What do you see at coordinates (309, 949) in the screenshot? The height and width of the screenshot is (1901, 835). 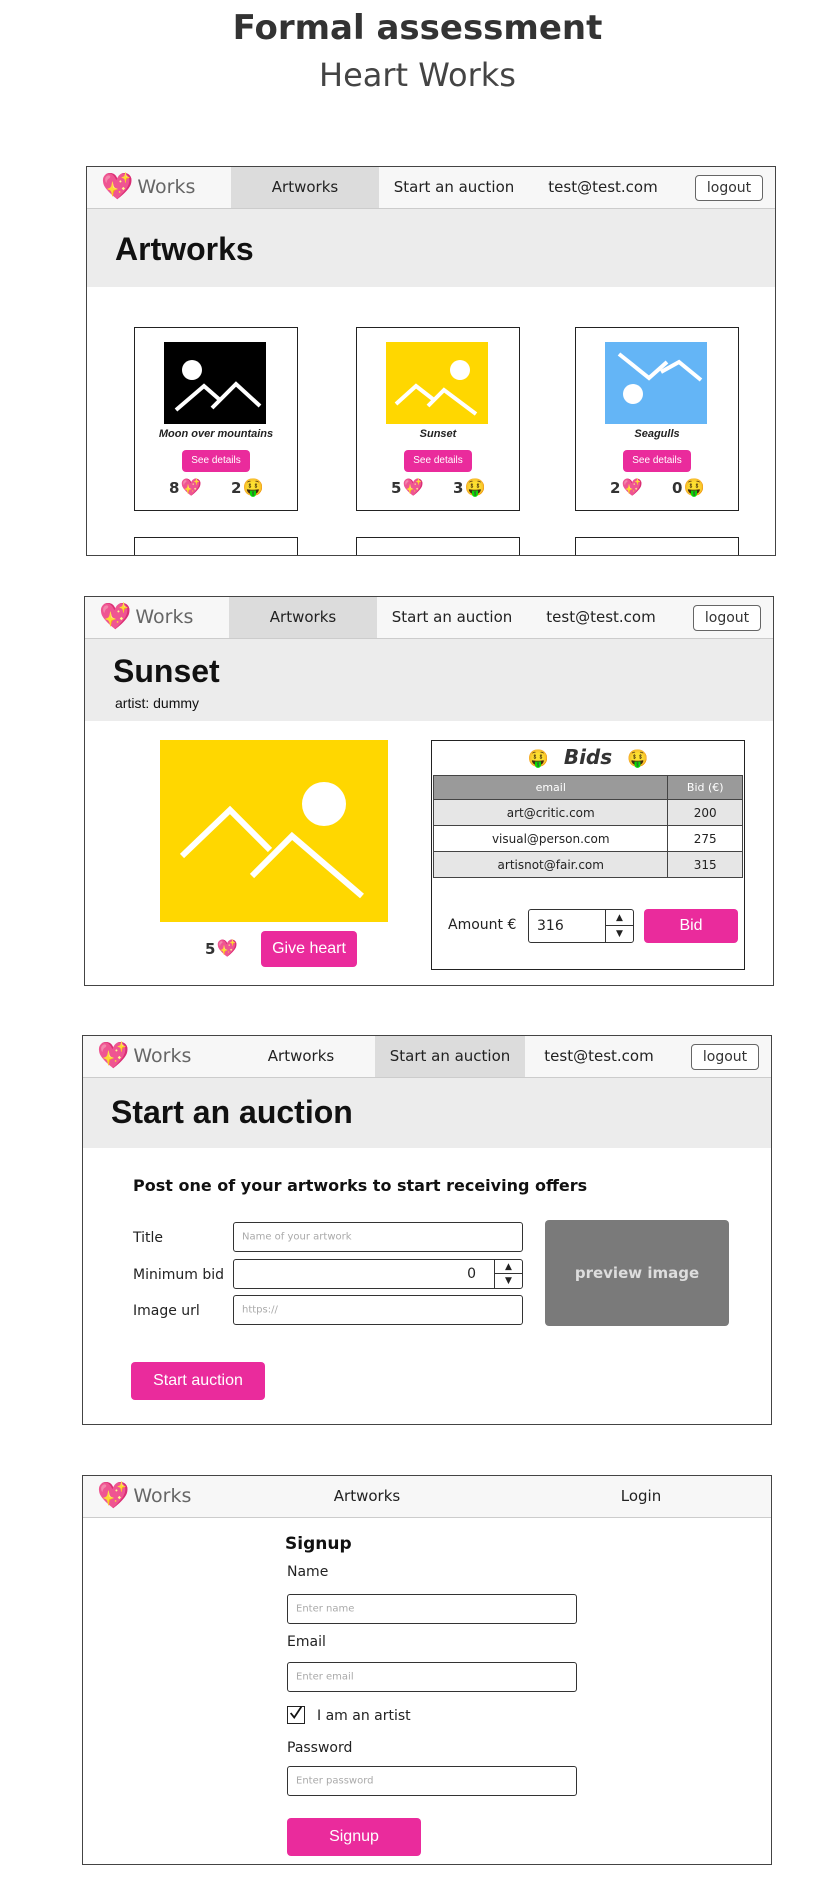 I see `give-heart-button: Give heart` at bounding box center [309, 949].